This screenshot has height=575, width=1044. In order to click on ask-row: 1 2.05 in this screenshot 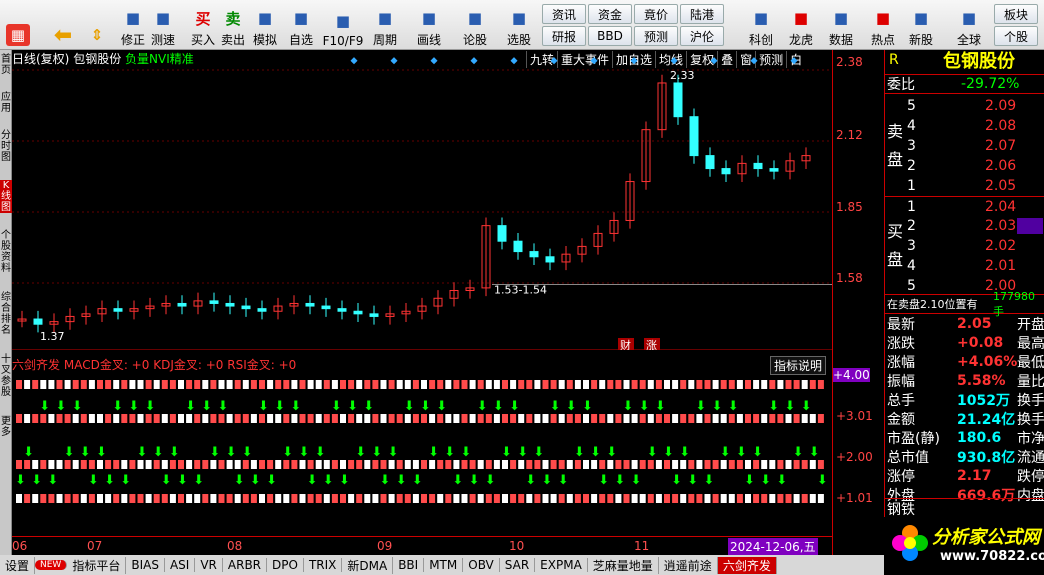, I will do `click(964, 186)`.